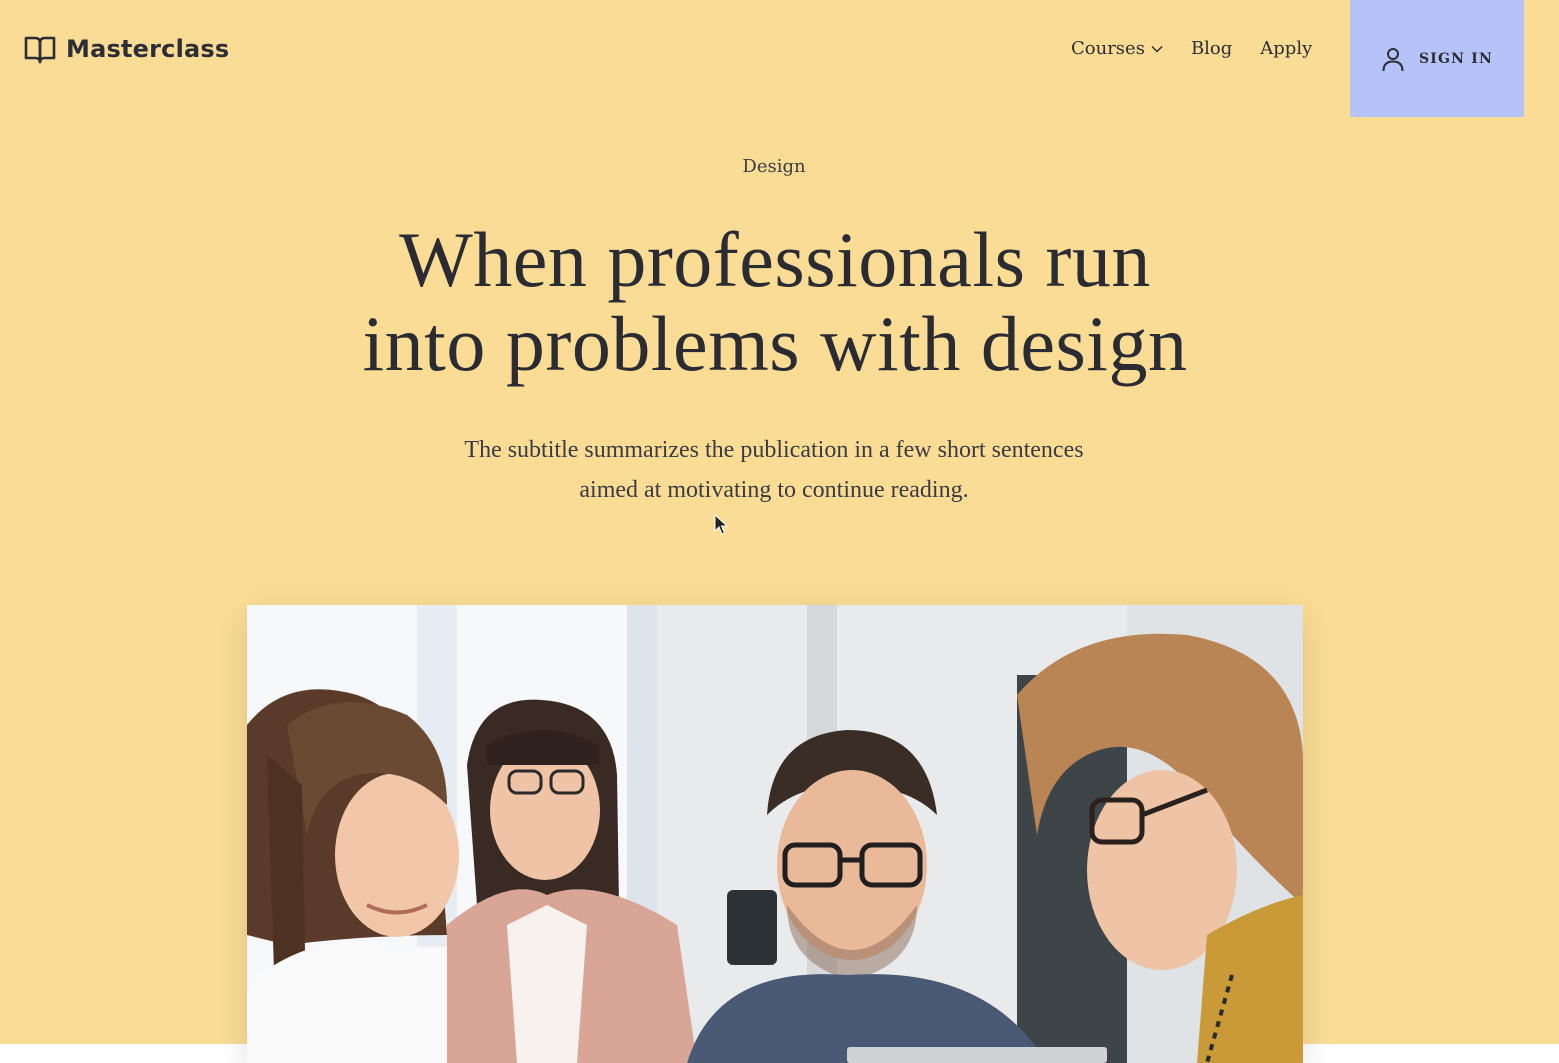 This screenshot has width=1559, height=1063. I want to click on open-book-icon, so click(40, 49).